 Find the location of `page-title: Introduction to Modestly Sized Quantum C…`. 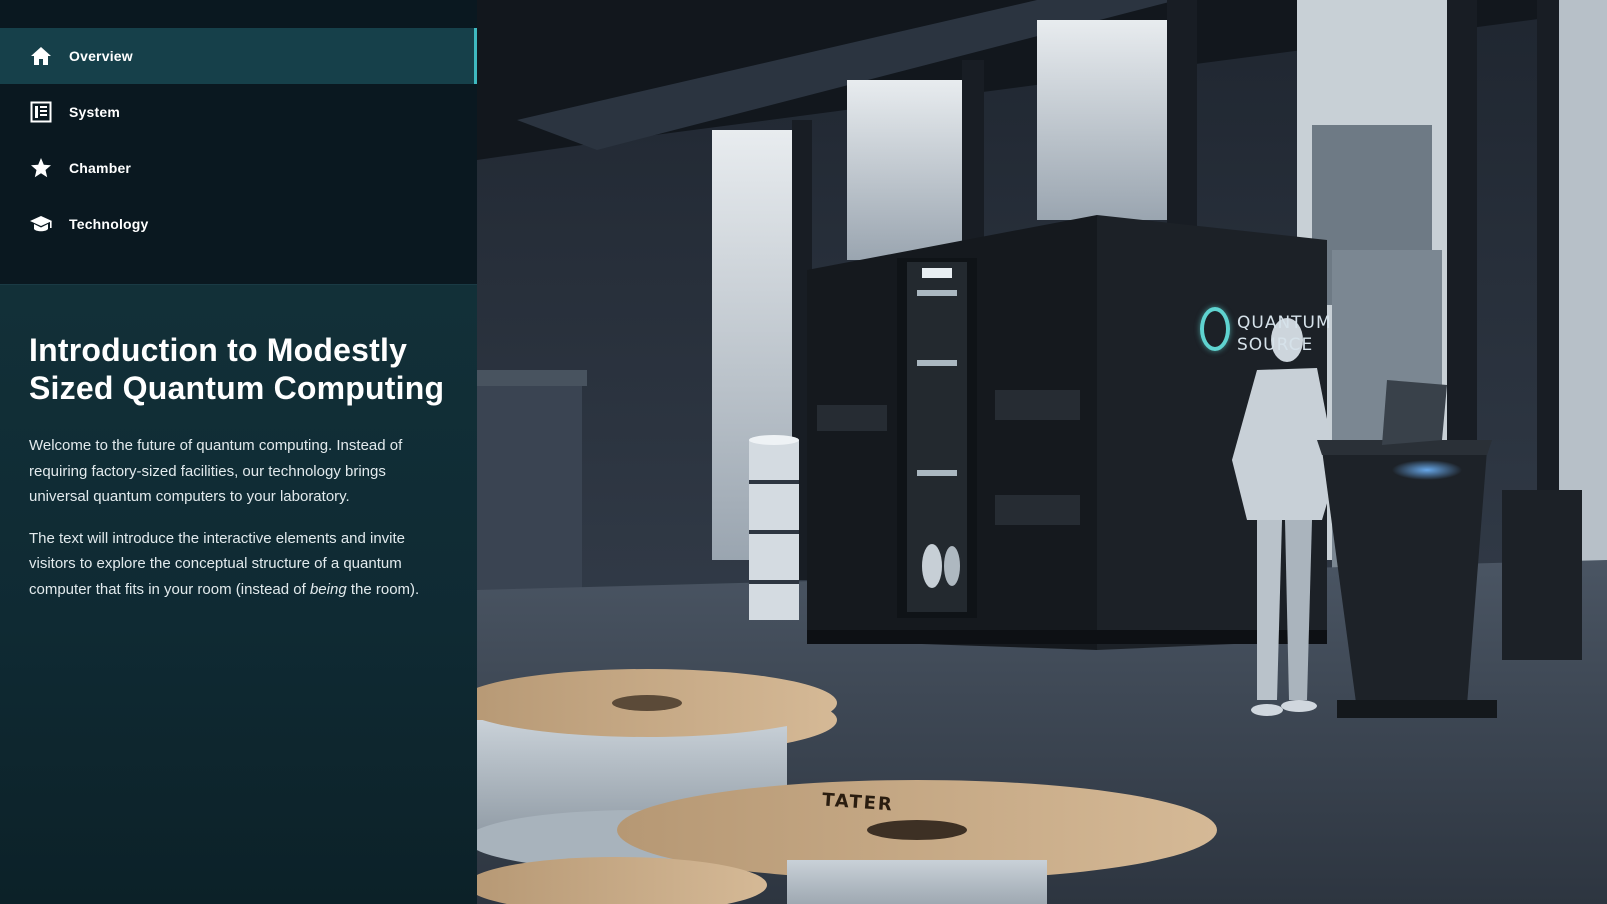

page-title: Introduction to Modestly Sized Quantum C… is located at coordinates (237, 369).